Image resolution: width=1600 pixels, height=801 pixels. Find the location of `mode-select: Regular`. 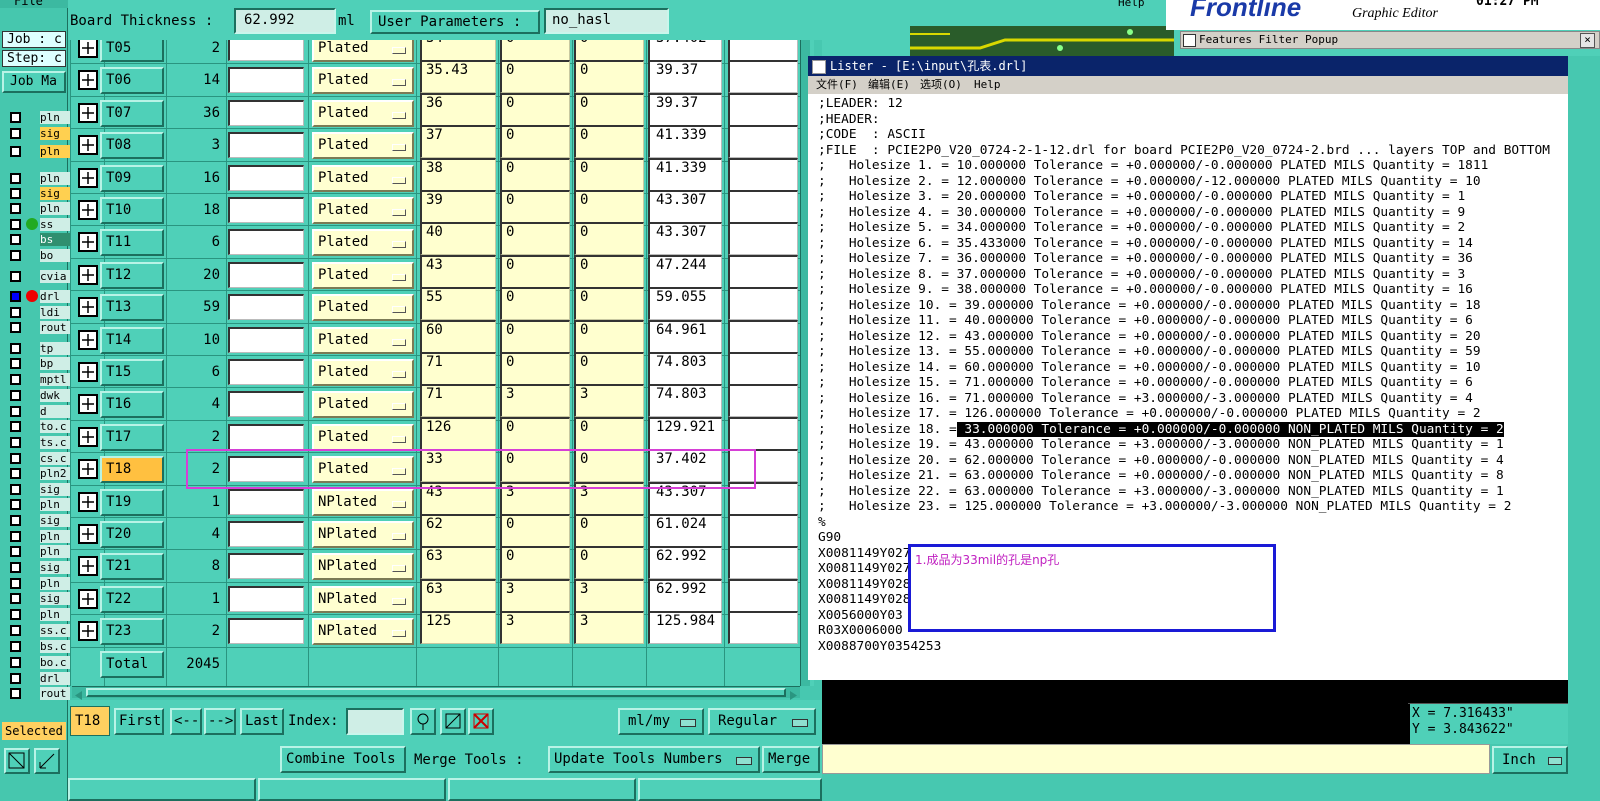

mode-select: Regular is located at coordinates (762, 721).